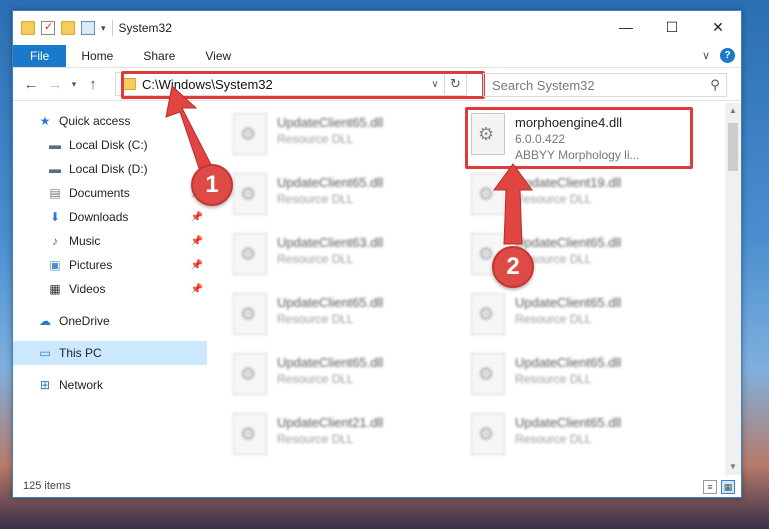 The image size is (769, 529). What do you see at coordinates (95, 121) in the screenshot?
I see `sidebar-item-label: Quick access` at bounding box center [95, 121].